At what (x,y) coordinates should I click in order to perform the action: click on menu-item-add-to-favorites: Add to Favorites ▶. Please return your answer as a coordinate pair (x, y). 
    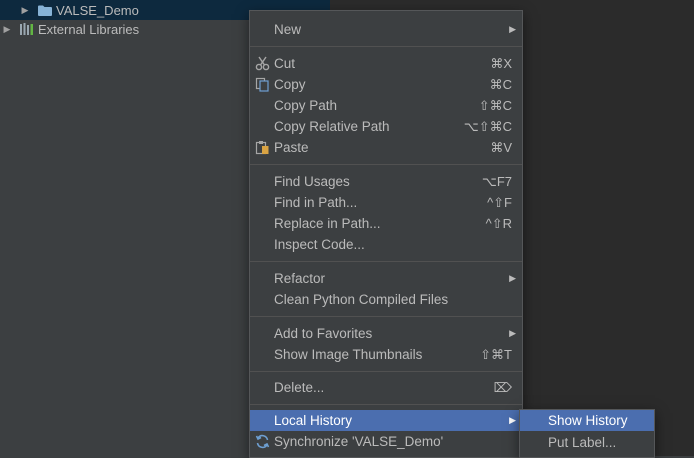
    Looking at the image, I should click on (386, 333).